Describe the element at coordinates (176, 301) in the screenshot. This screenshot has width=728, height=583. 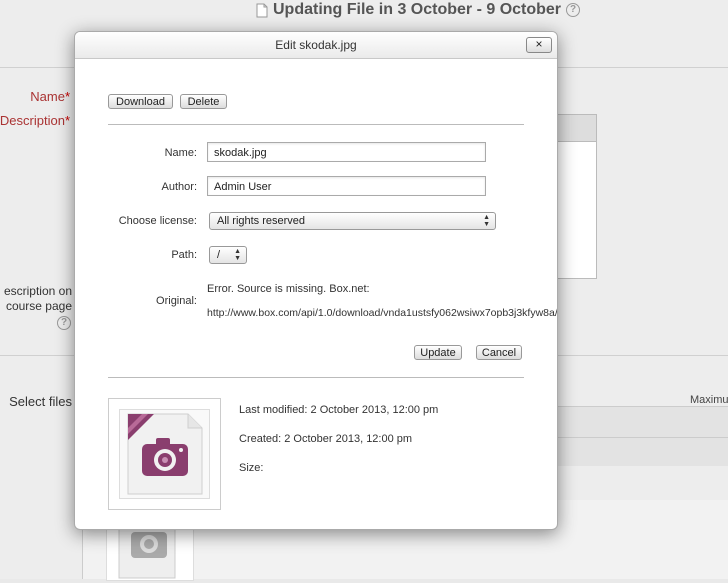
I see `original-field-label: Original:` at that location.